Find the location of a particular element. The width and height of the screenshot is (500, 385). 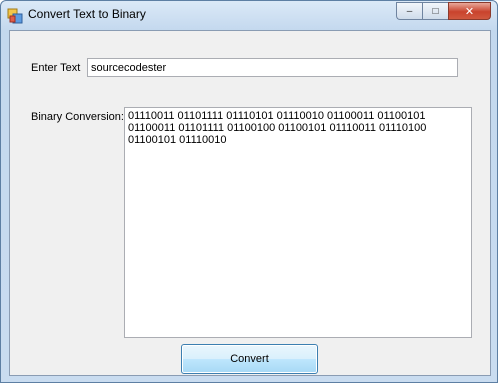

convert-button: Convert is located at coordinates (249, 359).